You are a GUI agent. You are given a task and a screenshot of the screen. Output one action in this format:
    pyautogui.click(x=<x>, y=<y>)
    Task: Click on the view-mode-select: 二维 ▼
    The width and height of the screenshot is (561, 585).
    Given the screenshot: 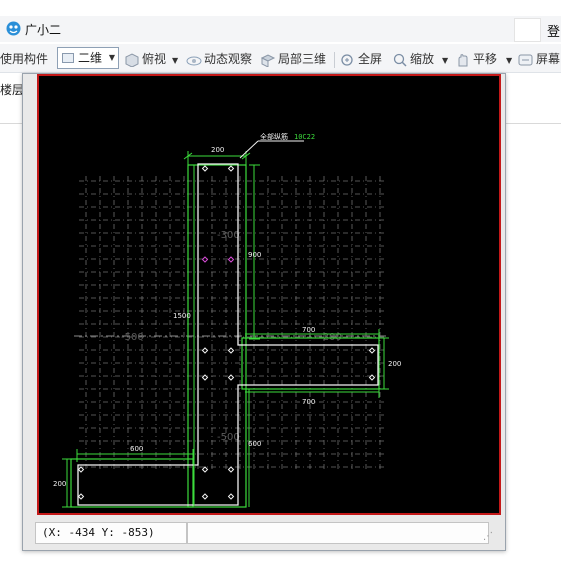 What is the action you would take?
    pyautogui.click(x=88, y=58)
    